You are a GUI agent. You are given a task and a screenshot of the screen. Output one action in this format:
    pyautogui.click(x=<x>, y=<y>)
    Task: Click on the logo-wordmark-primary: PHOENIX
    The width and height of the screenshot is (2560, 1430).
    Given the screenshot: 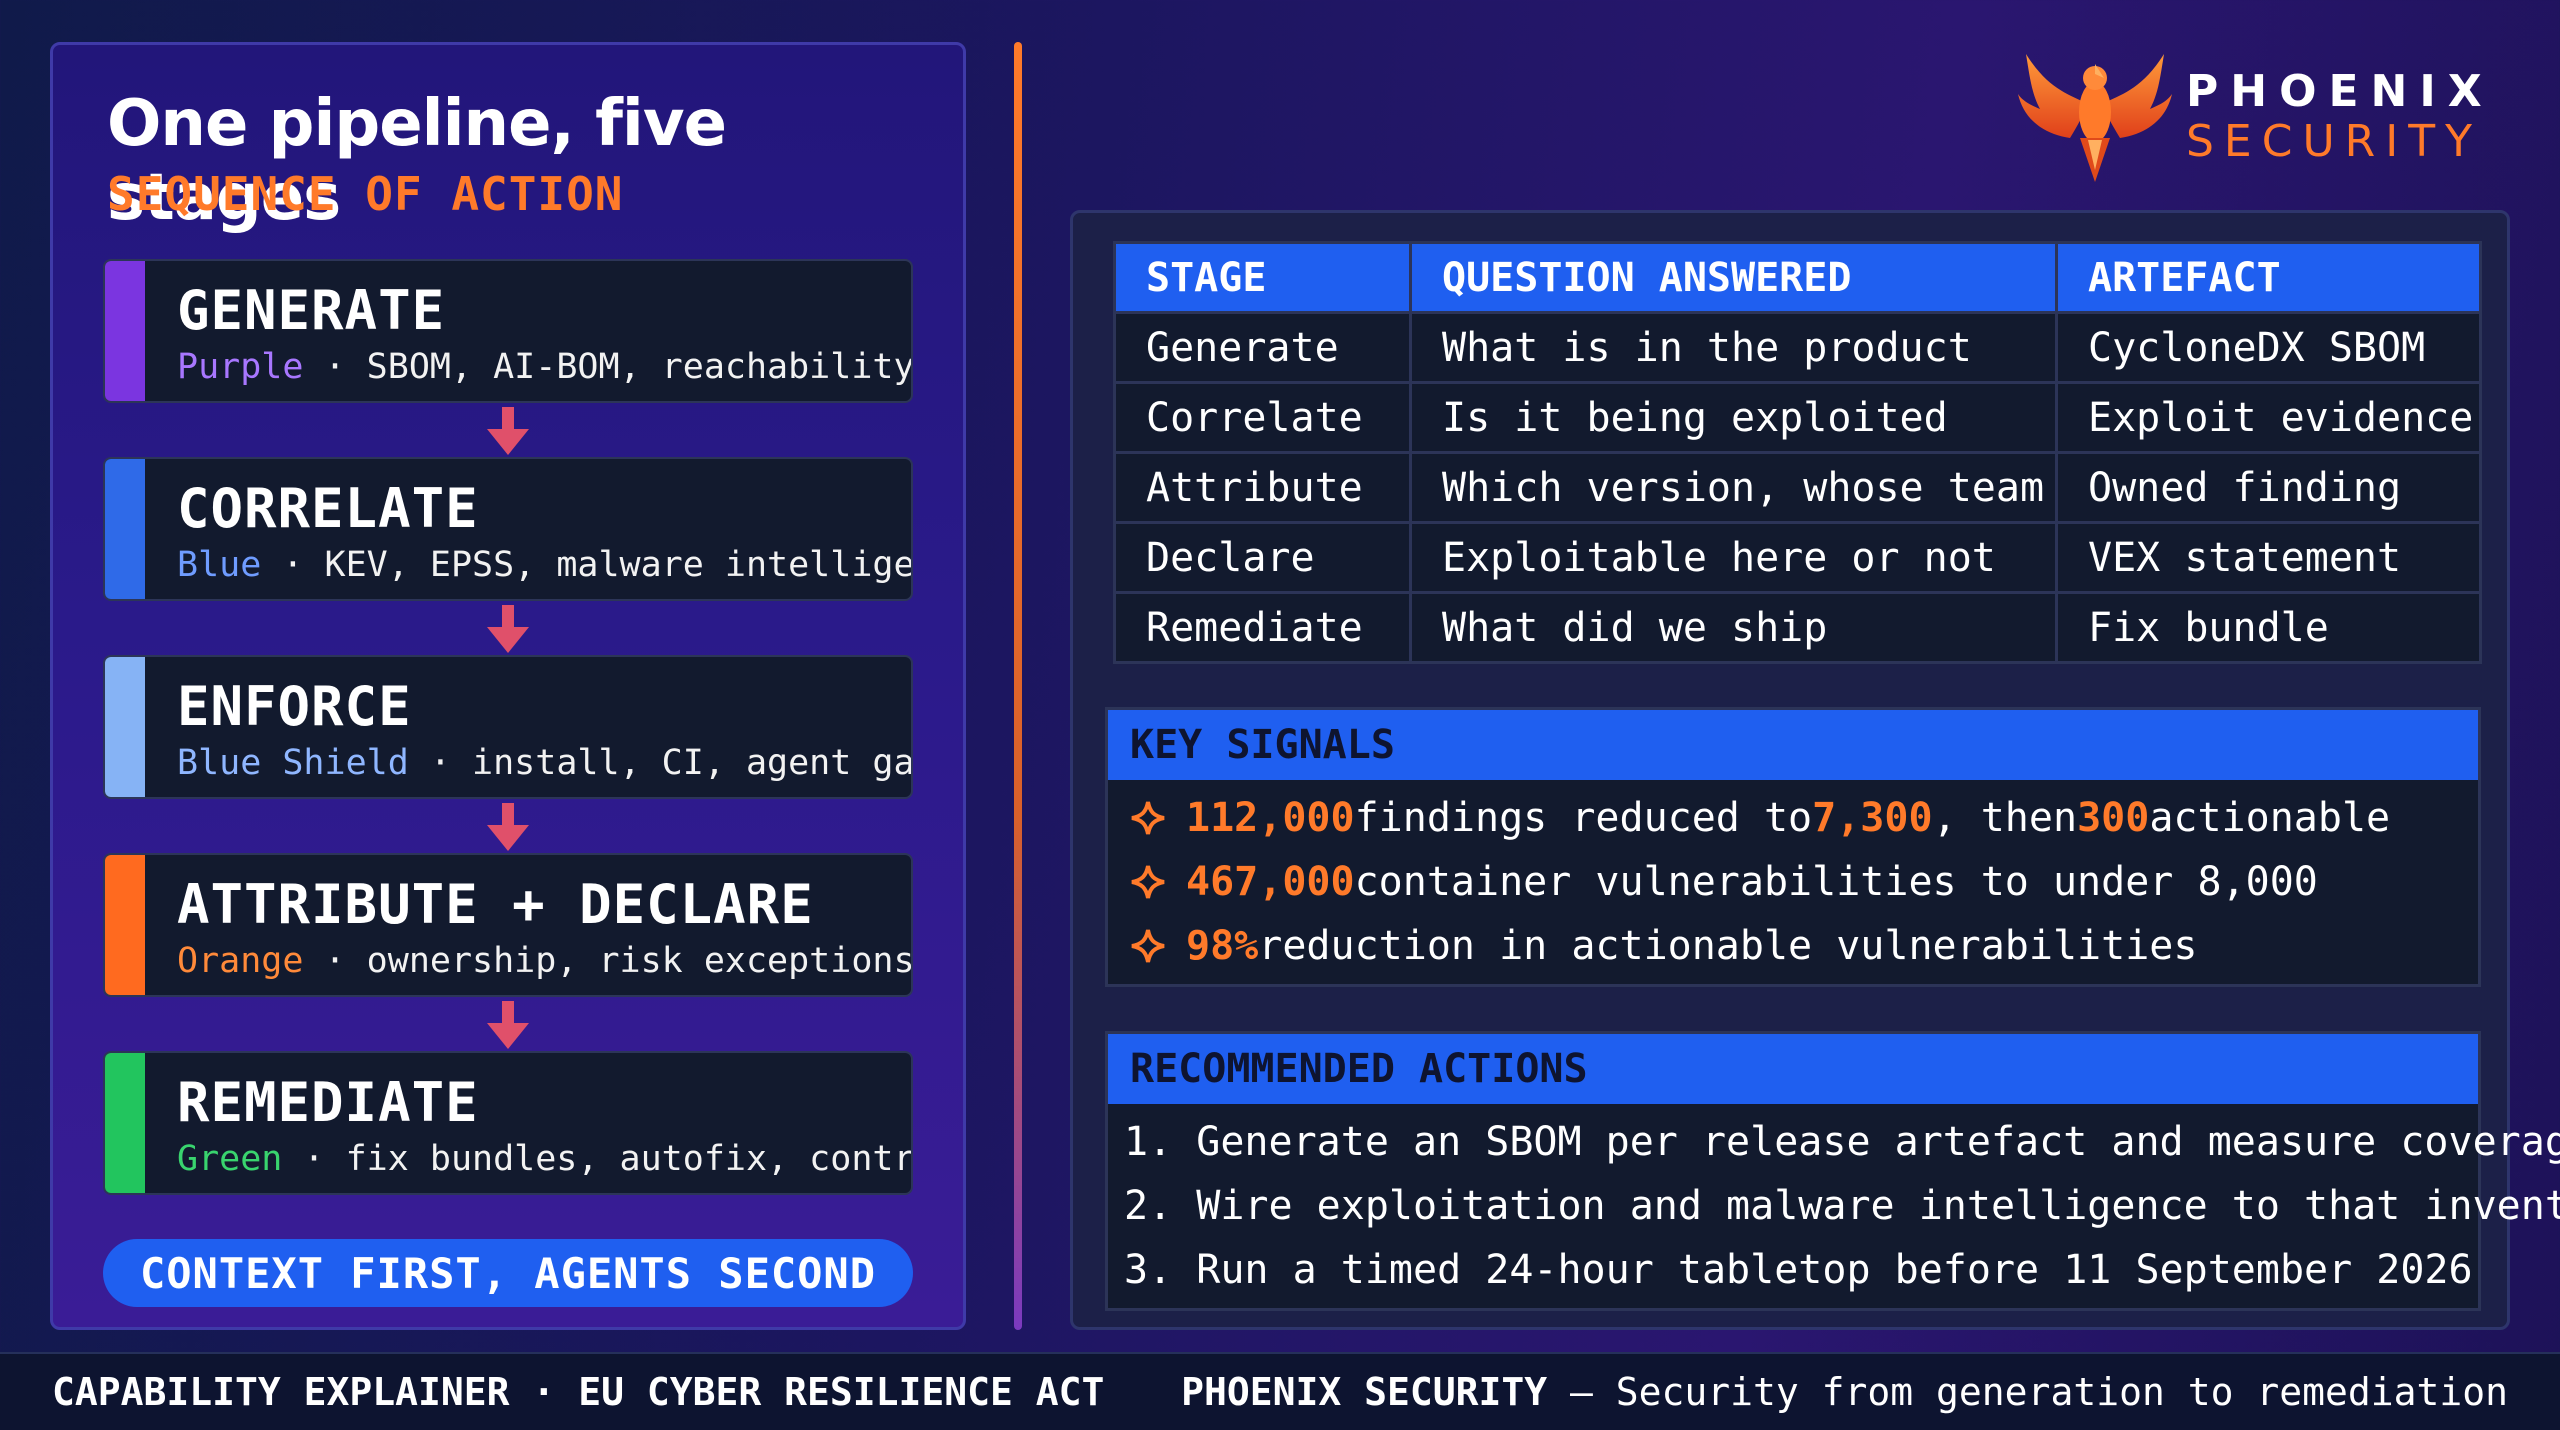 What is the action you would take?
    pyautogui.click(x=2340, y=91)
    